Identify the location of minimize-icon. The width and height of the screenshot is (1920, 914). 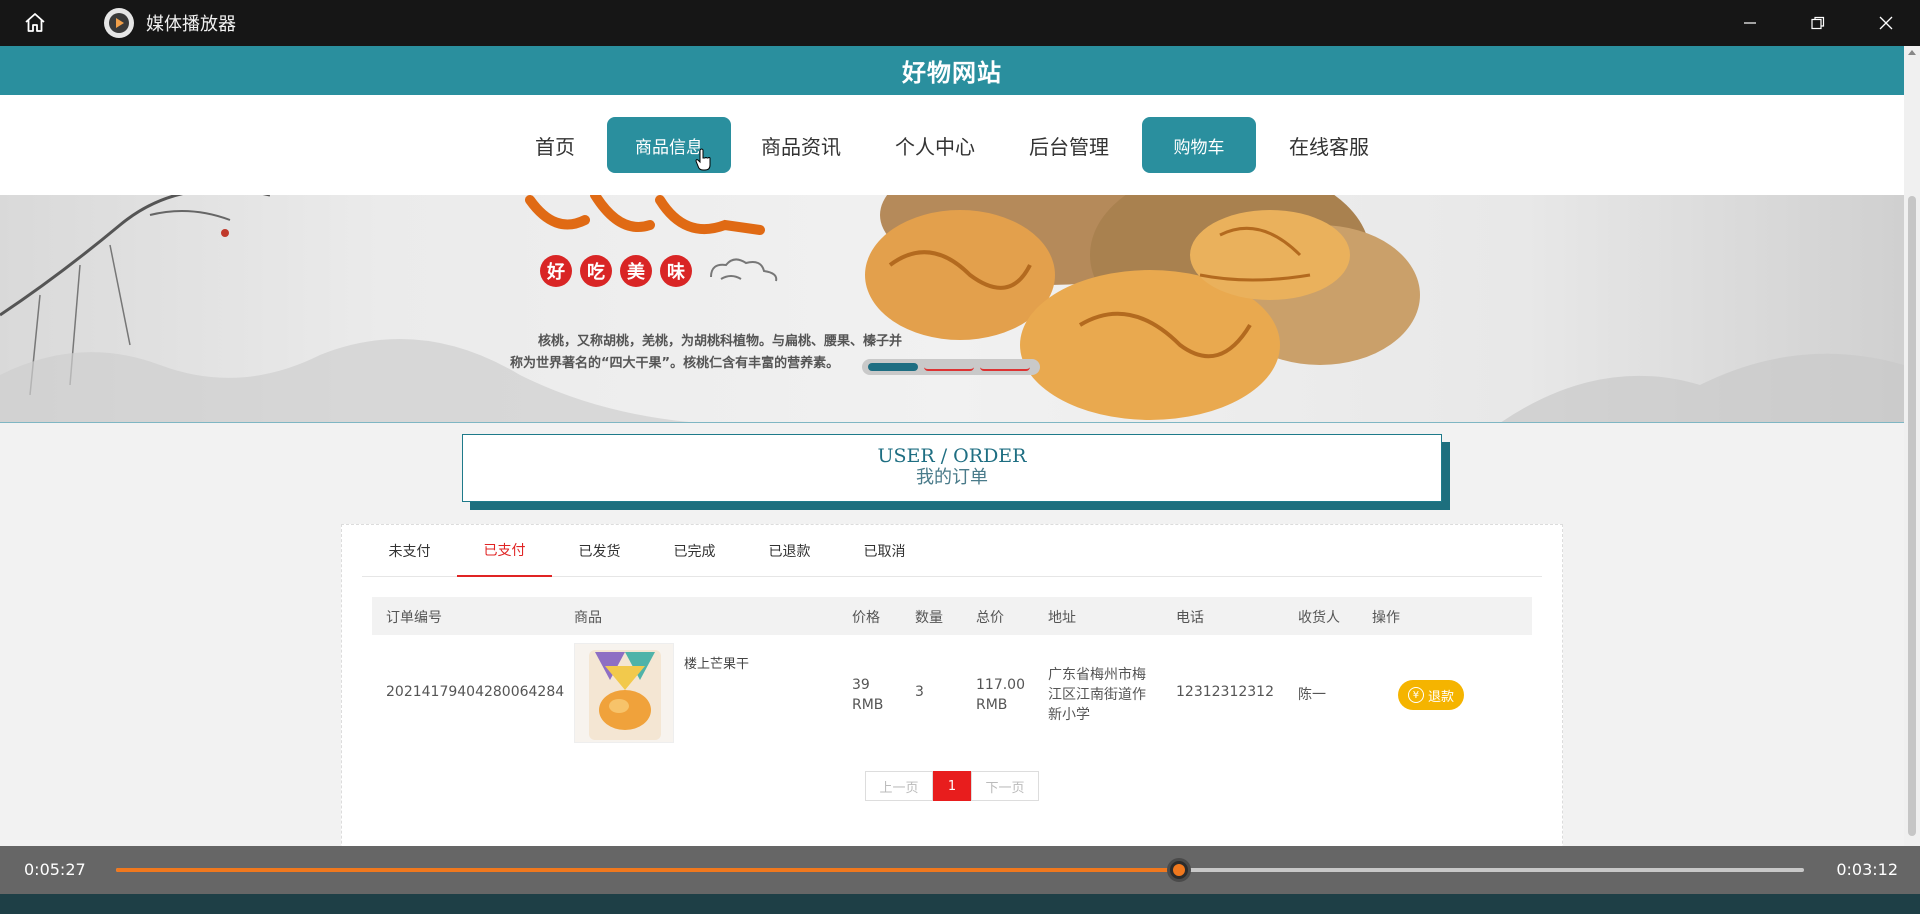
(1750, 23).